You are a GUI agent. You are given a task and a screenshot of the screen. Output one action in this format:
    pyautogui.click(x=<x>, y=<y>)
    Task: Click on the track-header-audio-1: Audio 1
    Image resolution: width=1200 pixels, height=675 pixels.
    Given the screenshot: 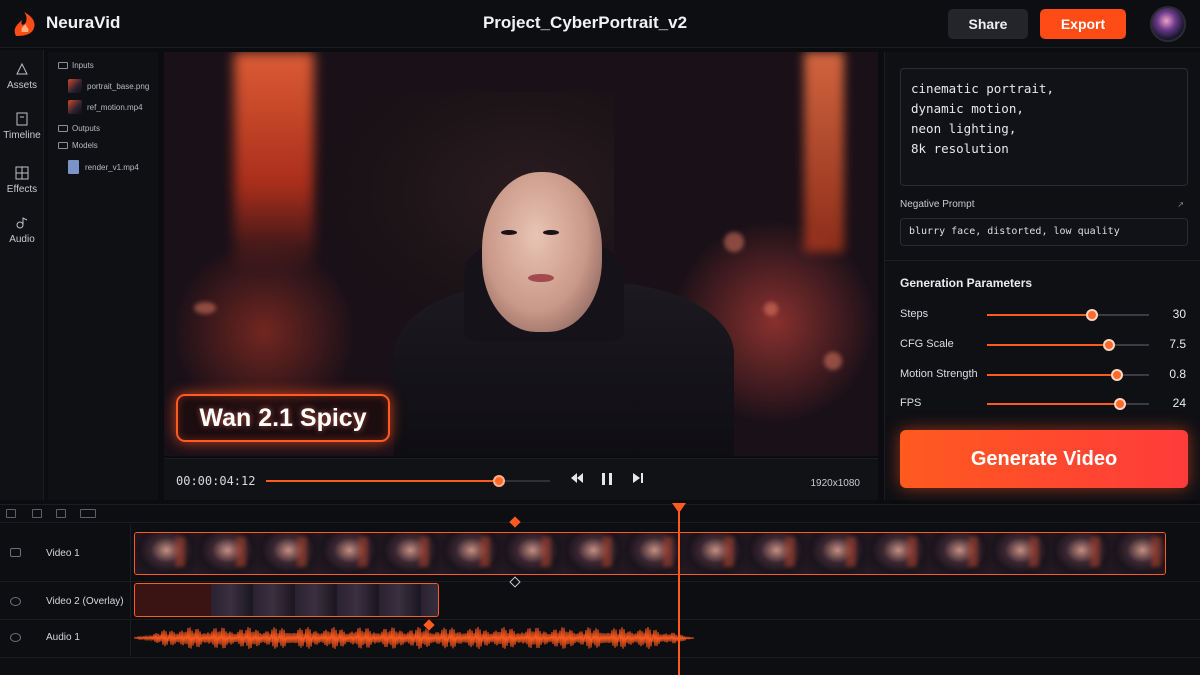 What is the action you would take?
    pyautogui.click(x=65, y=638)
    